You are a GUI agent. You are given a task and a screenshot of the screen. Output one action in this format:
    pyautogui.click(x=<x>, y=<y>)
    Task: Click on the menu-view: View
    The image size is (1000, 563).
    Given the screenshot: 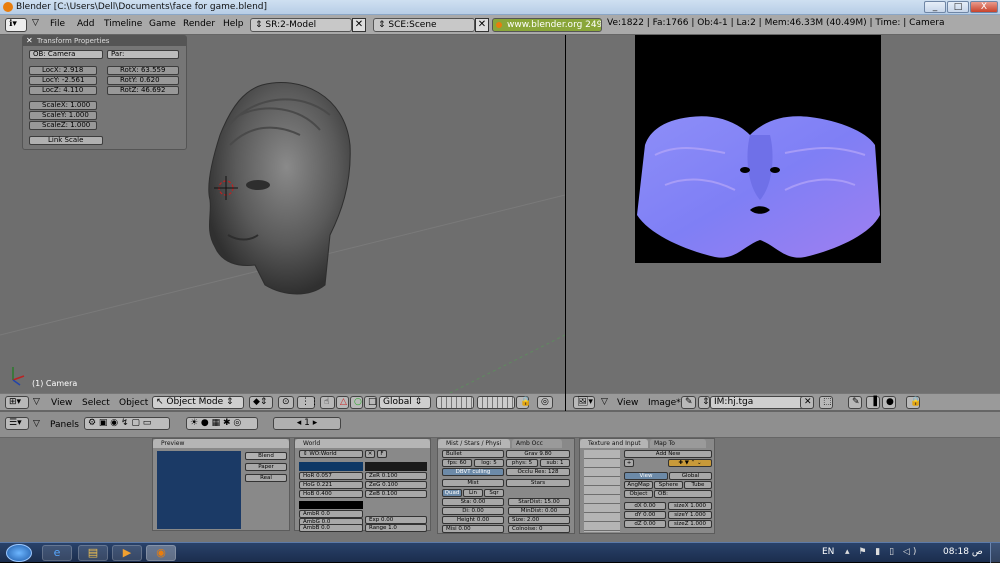 What is the action you would take?
    pyautogui.click(x=61, y=403)
    